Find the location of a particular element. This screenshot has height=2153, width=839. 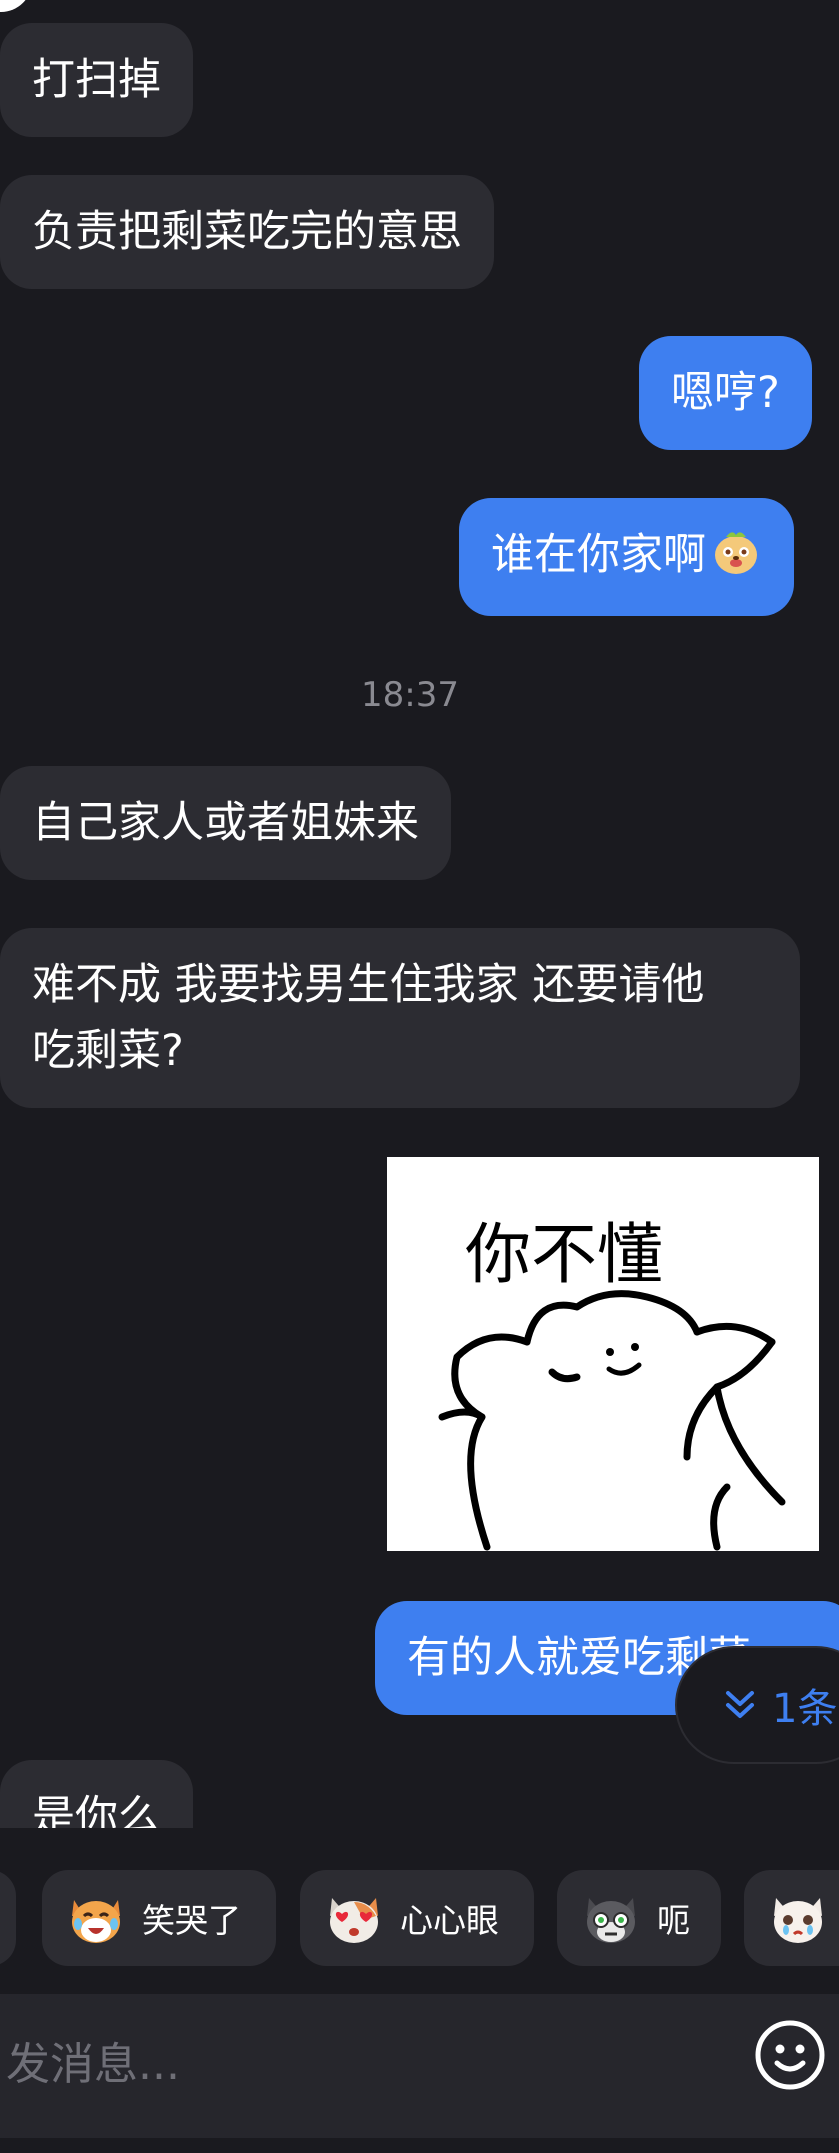

quick-reply-chip: 笑哭了 is located at coordinates (159, 1918).